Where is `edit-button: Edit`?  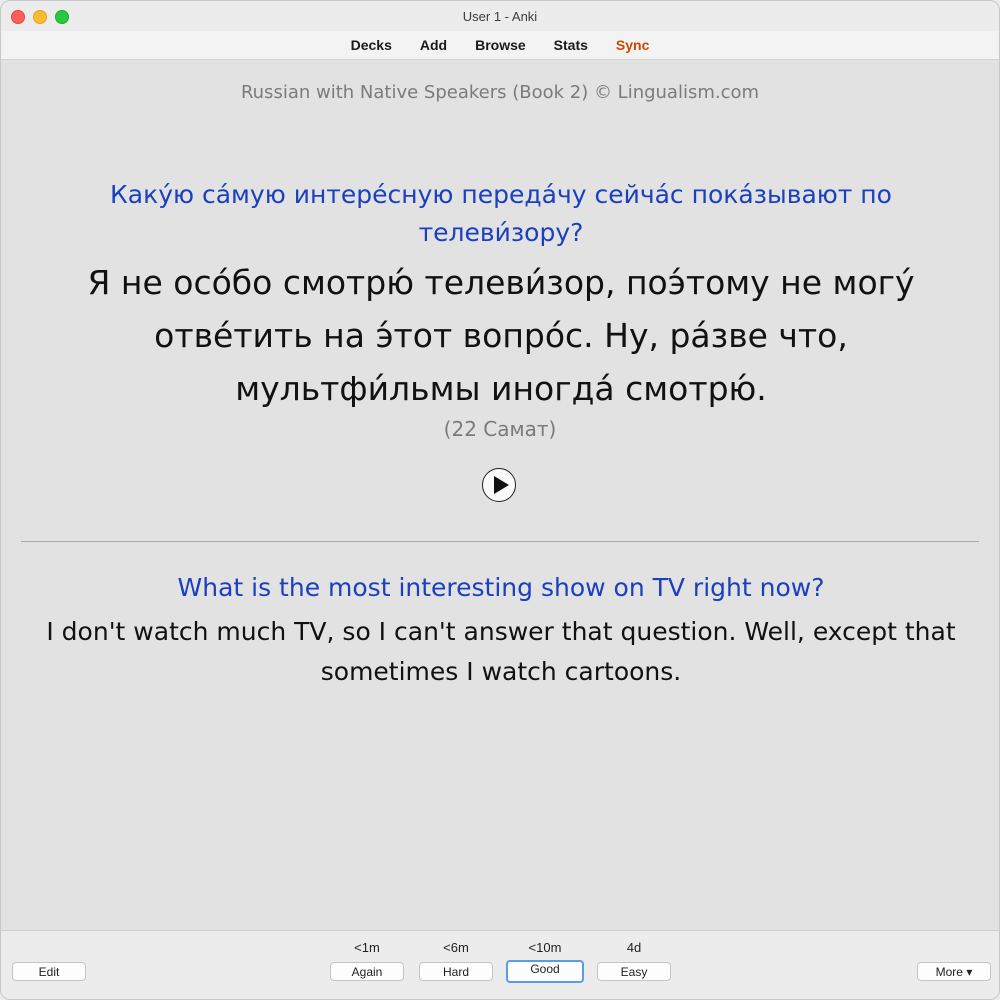 edit-button: Edit is located at coordinates (49, 971).